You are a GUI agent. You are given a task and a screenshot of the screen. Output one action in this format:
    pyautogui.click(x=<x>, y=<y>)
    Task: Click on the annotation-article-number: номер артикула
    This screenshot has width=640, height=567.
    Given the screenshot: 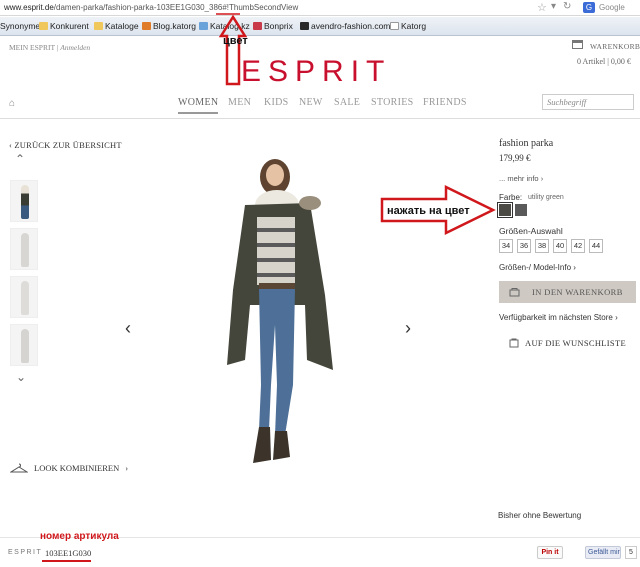 What is the action you would take?
    pyautogui.click(x=79, y=536)
    